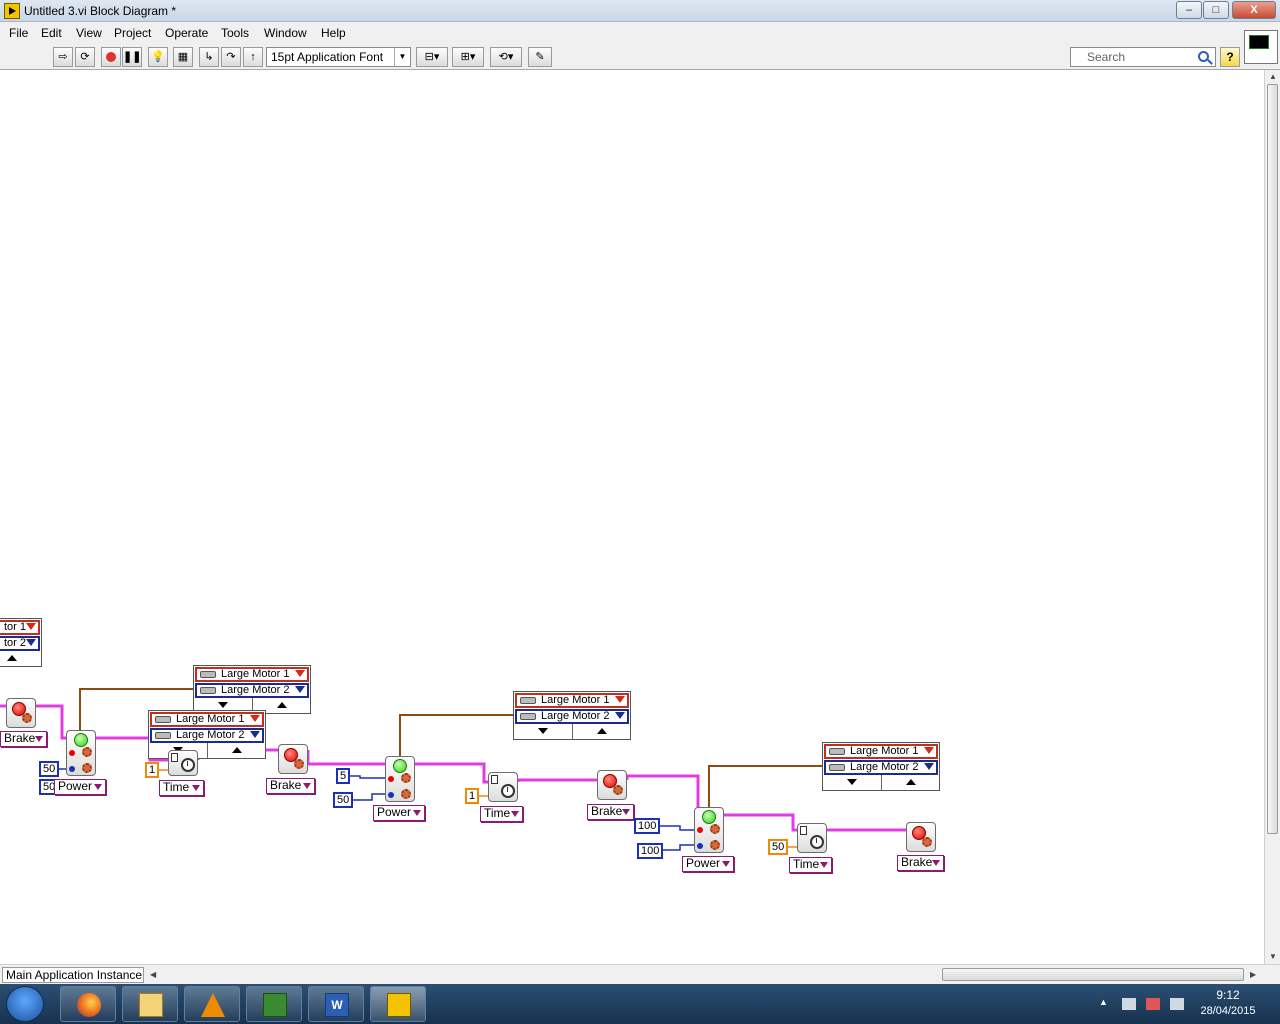 The width and height of the screenshot is (1280, 1024). Describe the element at coordinates (1230, 57) in the screenshot. I see `context-help-button: ?` at that location.